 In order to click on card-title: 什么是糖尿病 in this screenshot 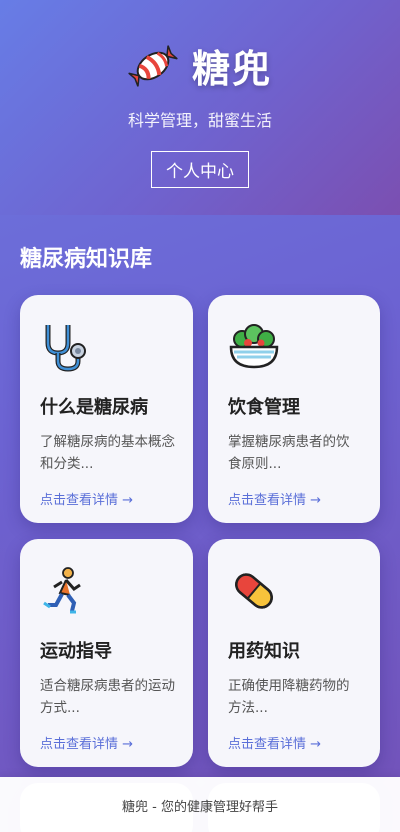, I will do `click(94, 407)`.